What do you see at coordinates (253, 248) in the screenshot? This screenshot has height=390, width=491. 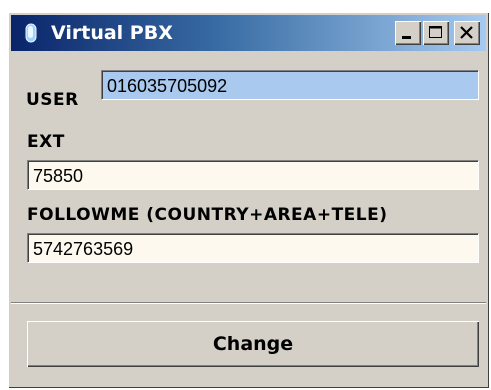 I see `followme-field: 5742763569` at bounding box center [253, 248].